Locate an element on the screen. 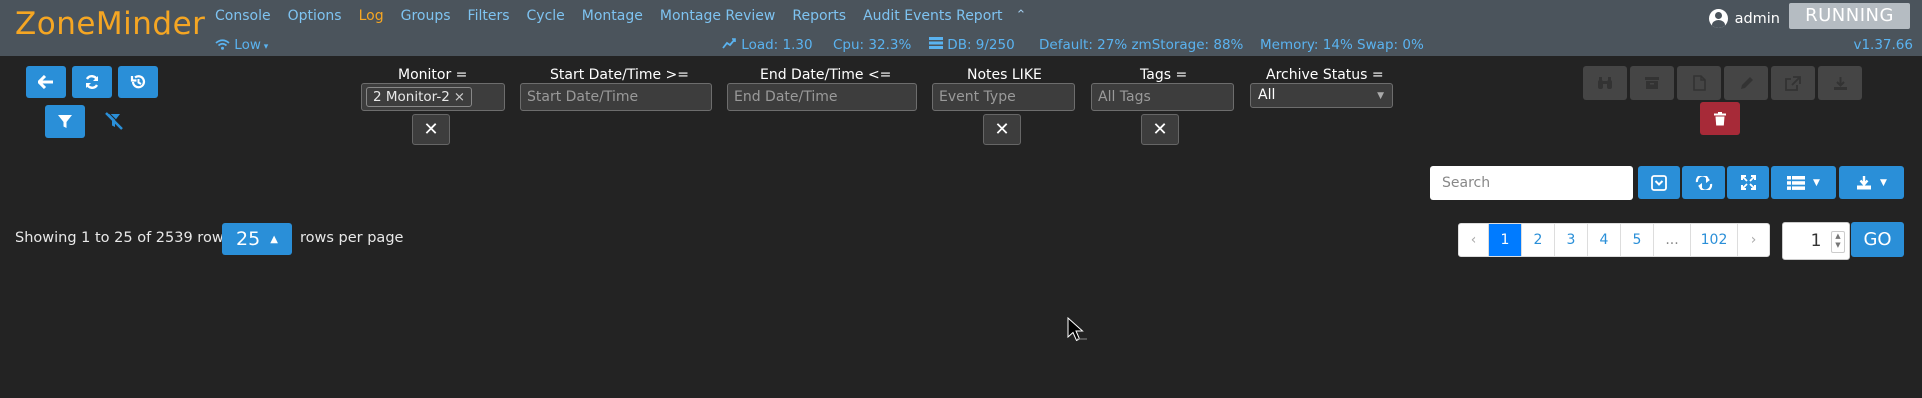 Image resolution: width=1922 pixels, height=398 pixels. user-menu: admin is located at coordinates (1744, 18).